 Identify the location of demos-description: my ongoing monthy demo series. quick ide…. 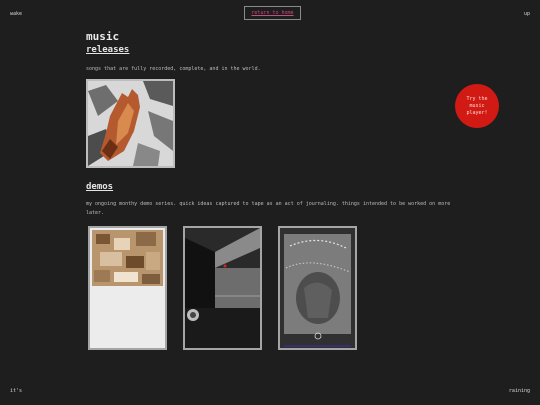
(268, 208).